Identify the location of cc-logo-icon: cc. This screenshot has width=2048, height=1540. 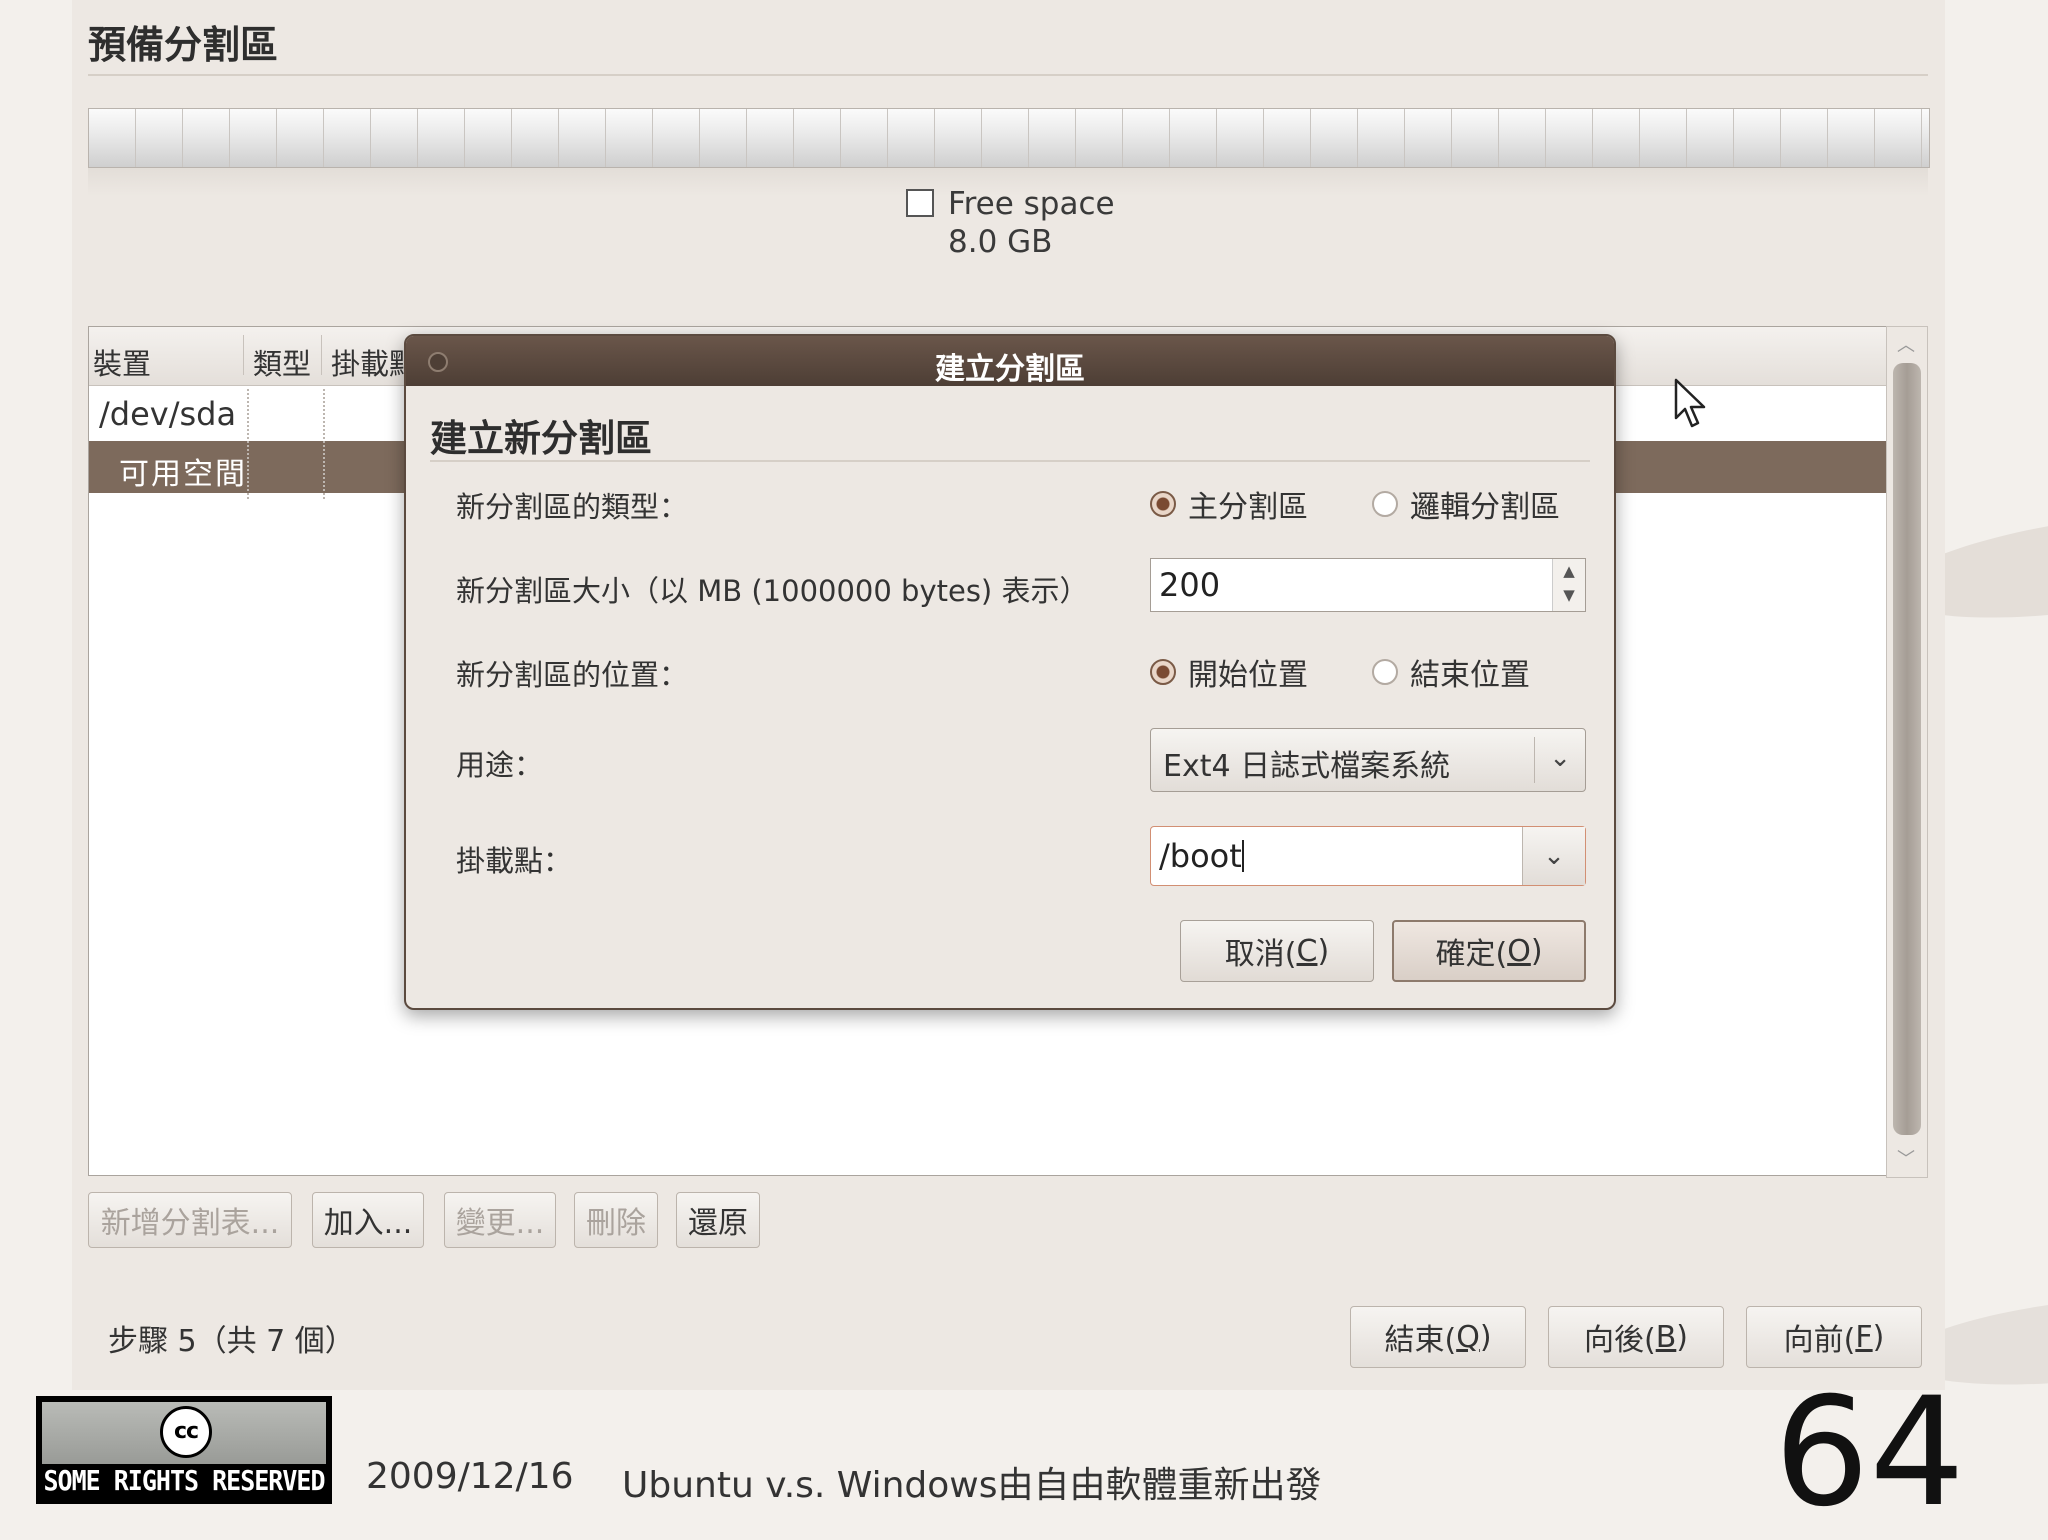
(186, 1432).